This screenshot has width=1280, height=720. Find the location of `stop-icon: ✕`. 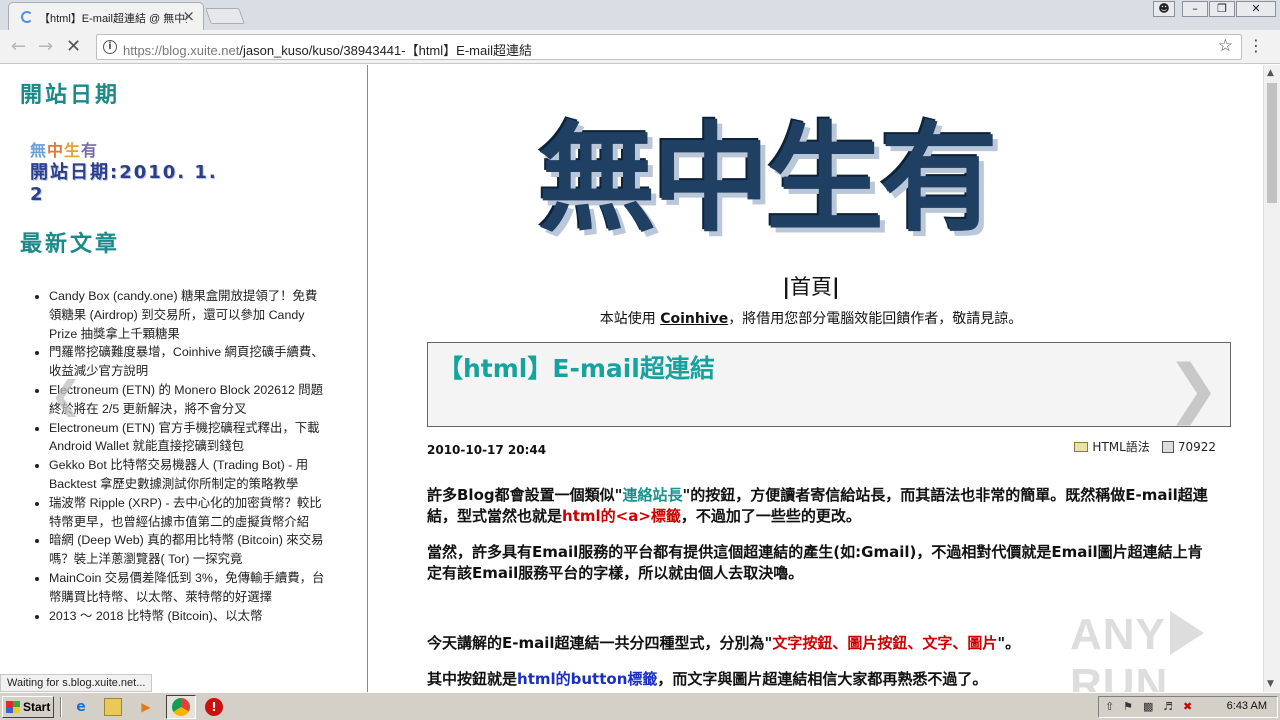

stop-icon: ✕ is located at coordinates (73, 46).